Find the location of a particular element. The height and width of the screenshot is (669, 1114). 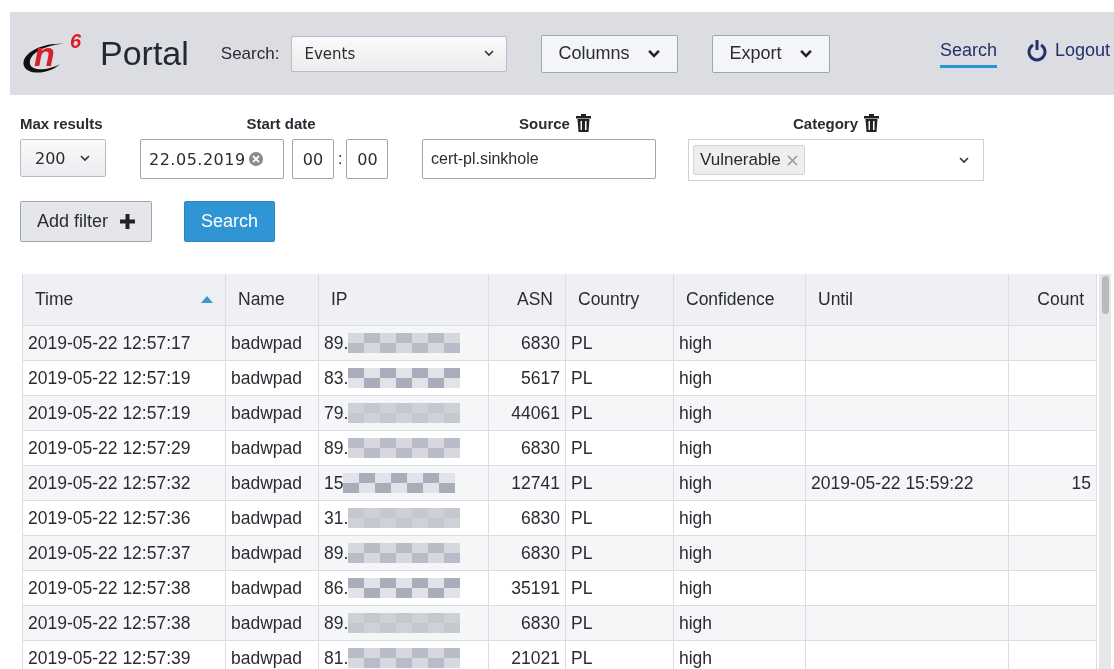

nav-link: Search is located at coordinates (968, 53).